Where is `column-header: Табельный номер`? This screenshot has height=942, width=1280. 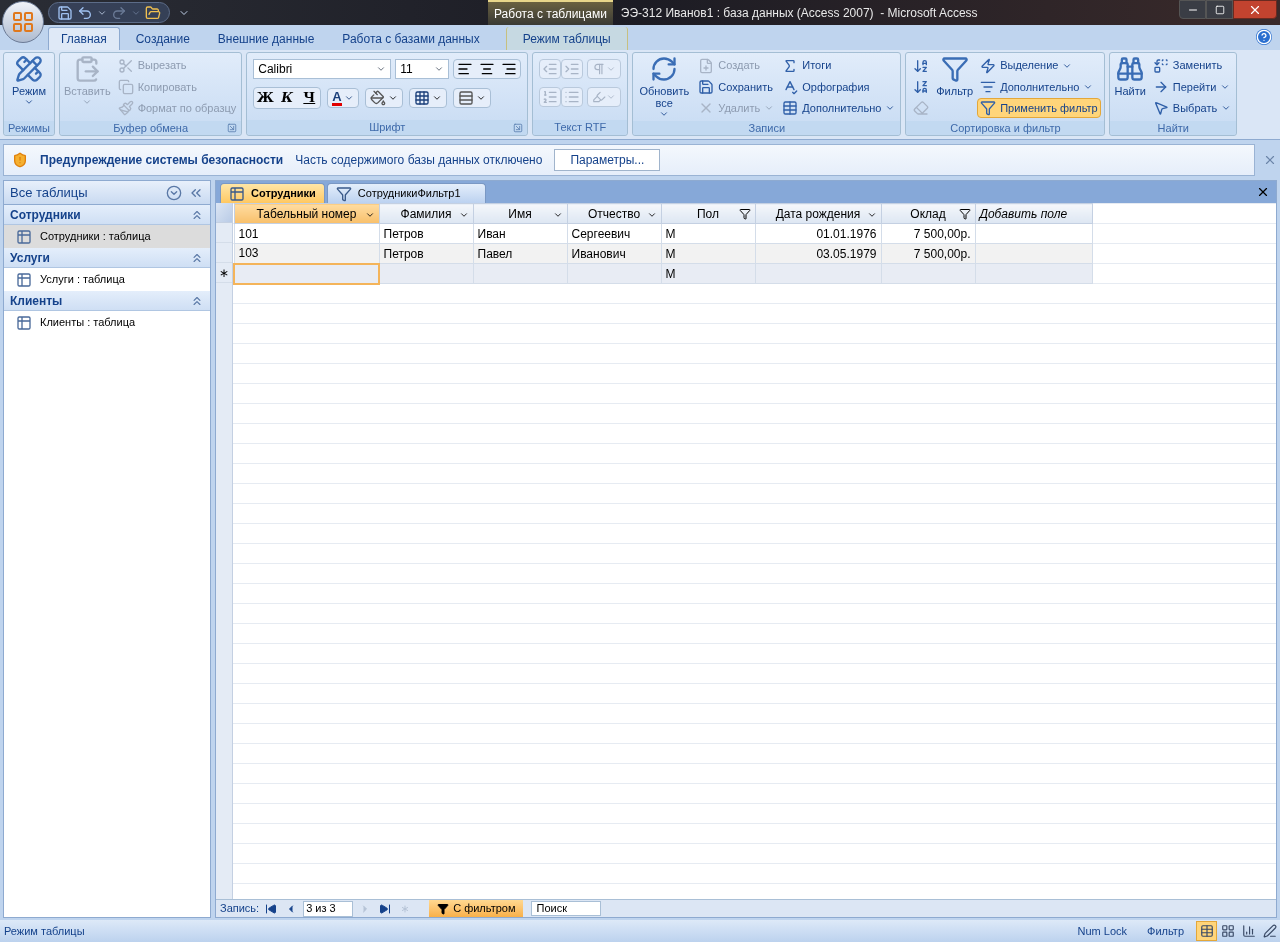
column-header: Табельный номер is located at coordinates (306, 213).